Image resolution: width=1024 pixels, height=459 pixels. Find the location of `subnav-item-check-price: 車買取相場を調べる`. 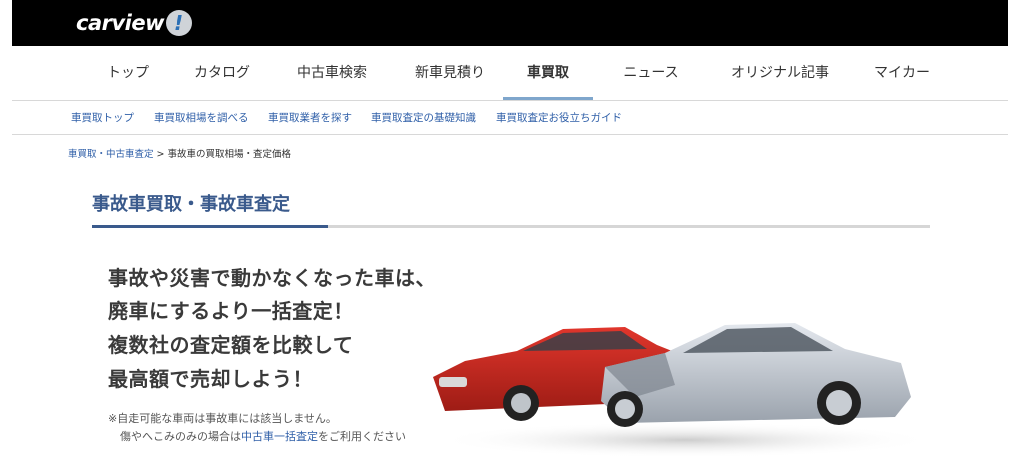

subnav-item-check-price: 車買取相場を調べる is located at coordinates (201, 117).